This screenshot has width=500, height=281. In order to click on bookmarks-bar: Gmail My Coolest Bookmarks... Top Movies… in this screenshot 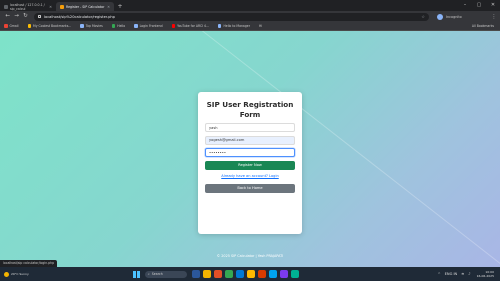, I will do `click(250, 26)`.